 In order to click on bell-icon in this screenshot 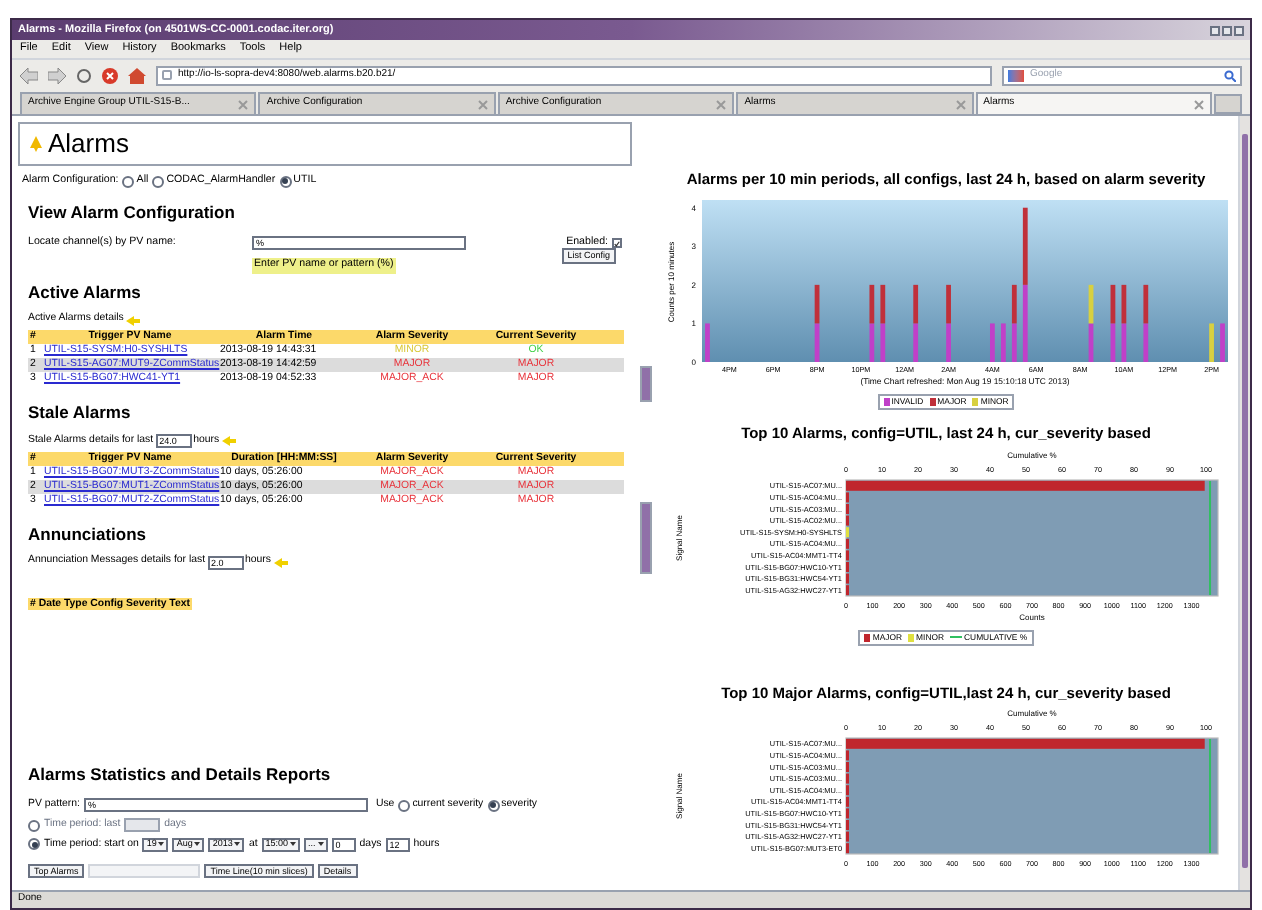, I will do `click(36, 144)`.